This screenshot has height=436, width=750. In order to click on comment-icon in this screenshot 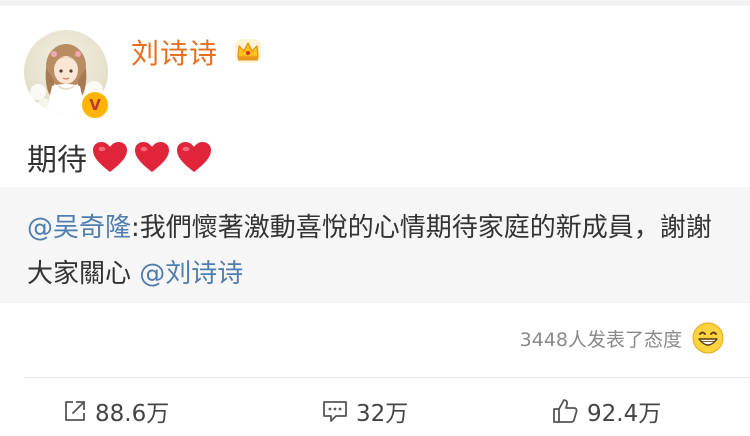, I will do `click(335, 411)`.